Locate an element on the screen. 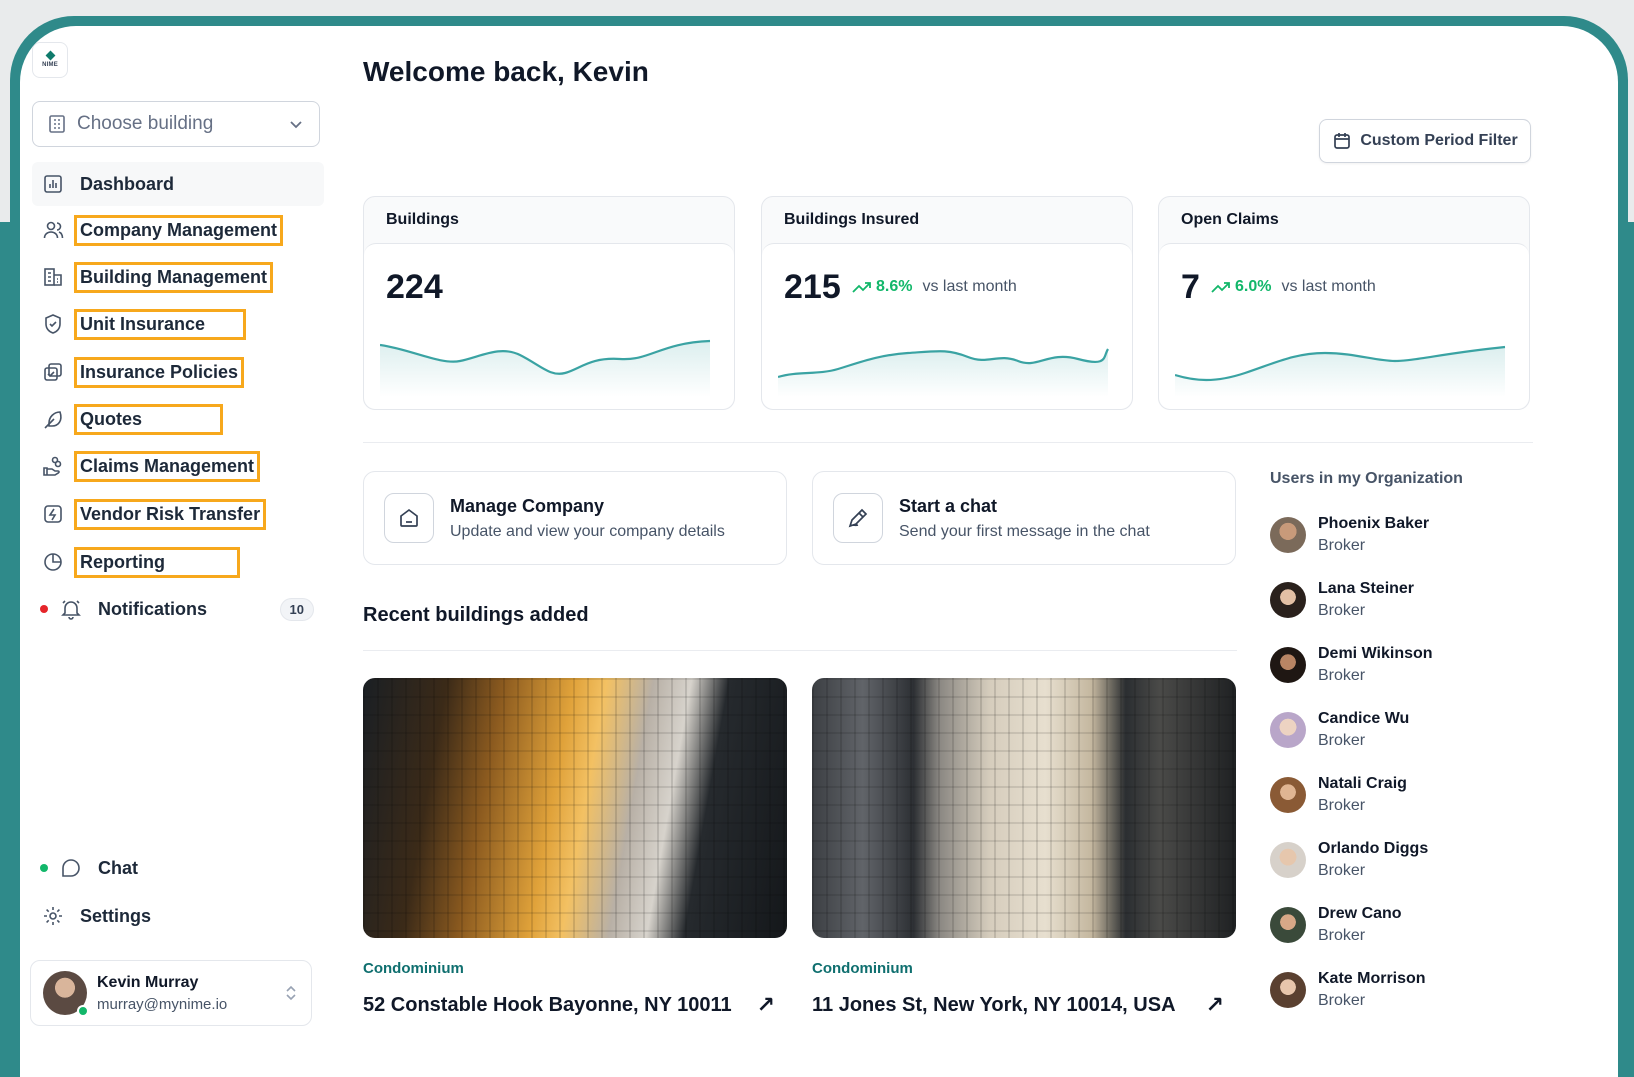 The width and height of the screenshot is (1634, 1077). org-user-row: Orlando Diggs Broker is located at coordinates (1400, 860).